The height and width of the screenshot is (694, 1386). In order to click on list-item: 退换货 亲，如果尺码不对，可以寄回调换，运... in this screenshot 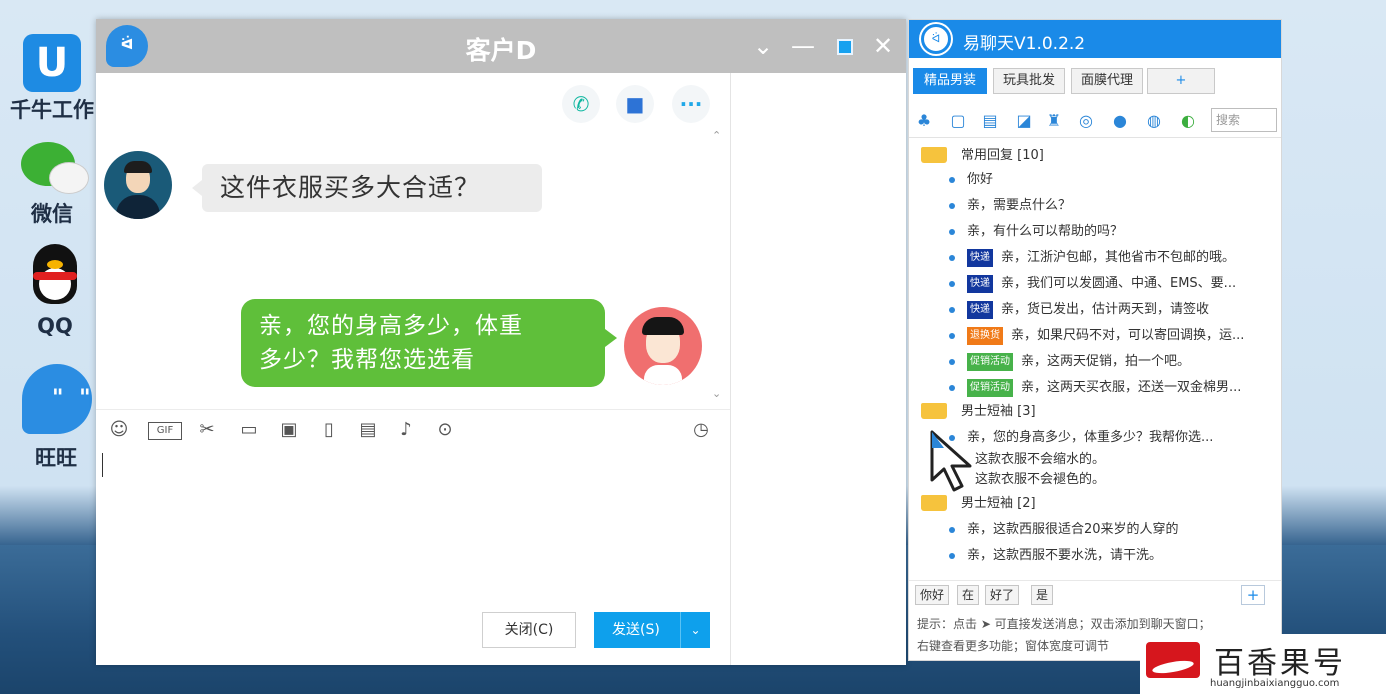, I will do `click(1112, 336)`.